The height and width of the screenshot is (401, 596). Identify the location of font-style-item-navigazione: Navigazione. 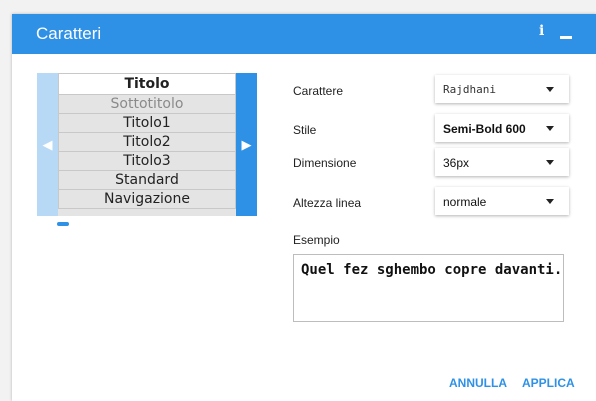
(147, 199).